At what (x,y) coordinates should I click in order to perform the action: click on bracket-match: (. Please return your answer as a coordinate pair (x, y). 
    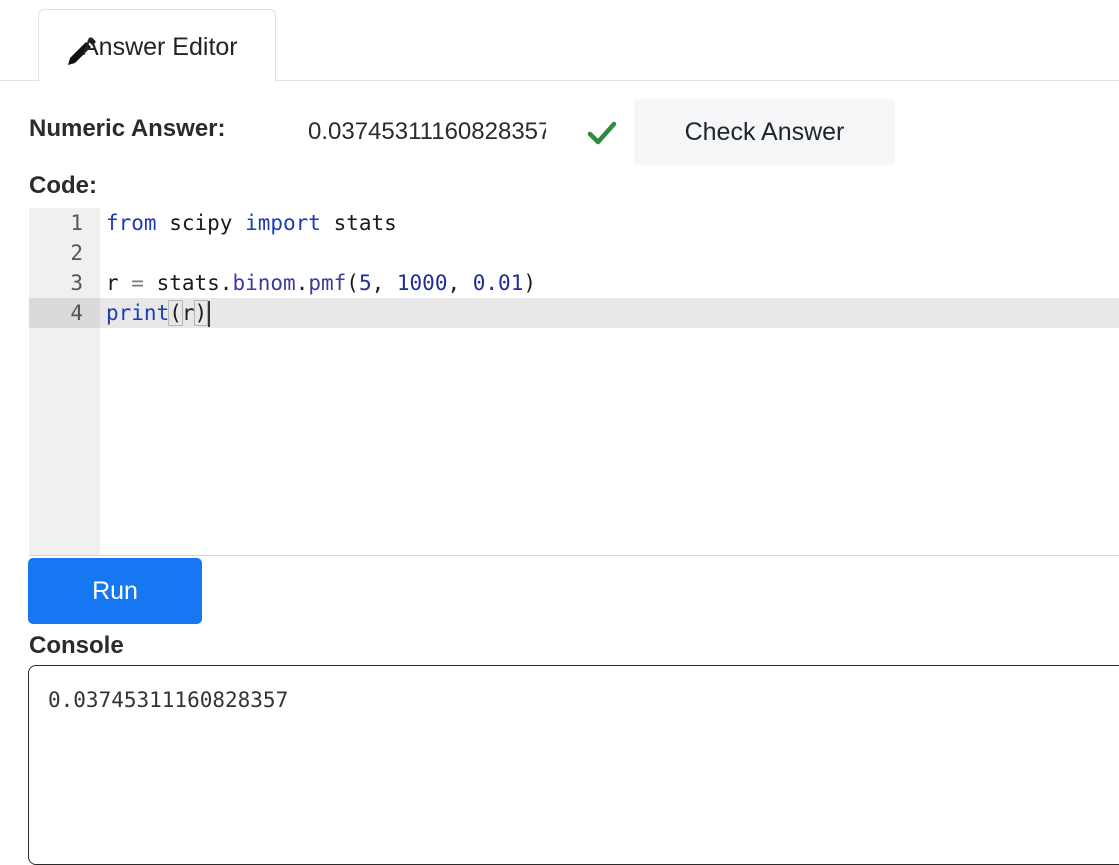
    Looking at the image, I should click on (175, 313).